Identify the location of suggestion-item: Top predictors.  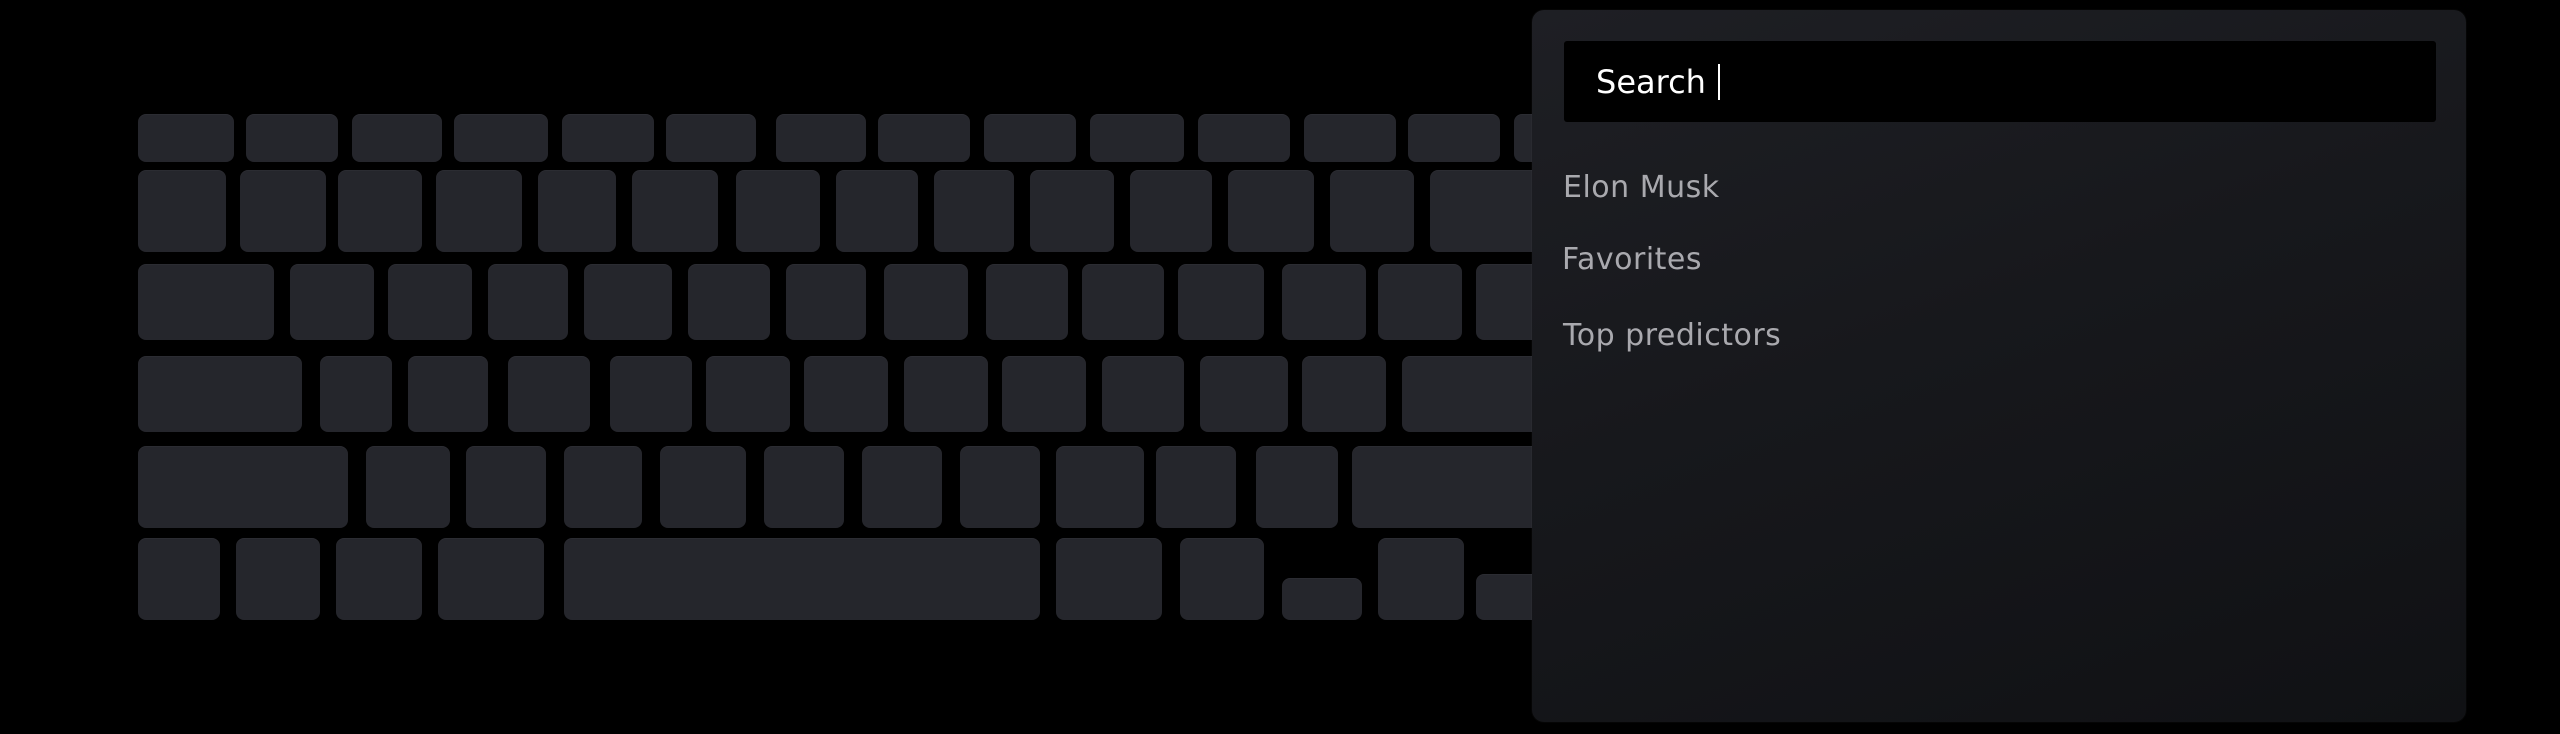
(1672, 336).